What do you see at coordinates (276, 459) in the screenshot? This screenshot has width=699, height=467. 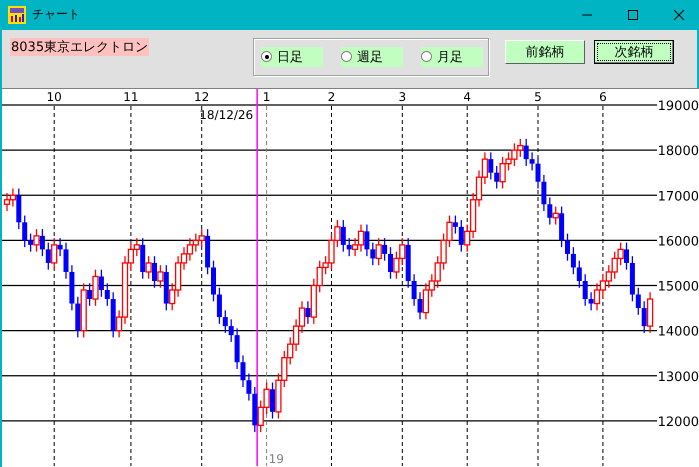 I see `year-label: 19` at bounding box center [276, 459].